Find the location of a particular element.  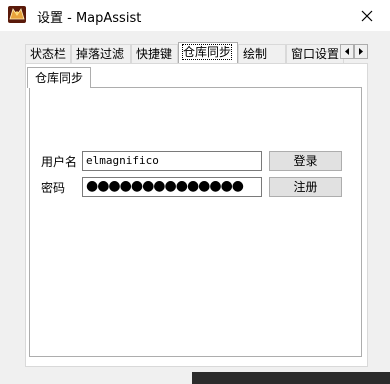

tab-scroll-right-button is located at coordinates (361, 51).